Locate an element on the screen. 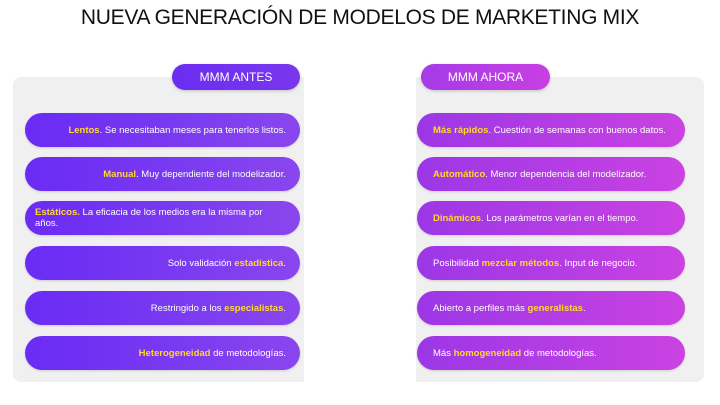  row-text-highlight: Automático is located at coordinates (459, 174).